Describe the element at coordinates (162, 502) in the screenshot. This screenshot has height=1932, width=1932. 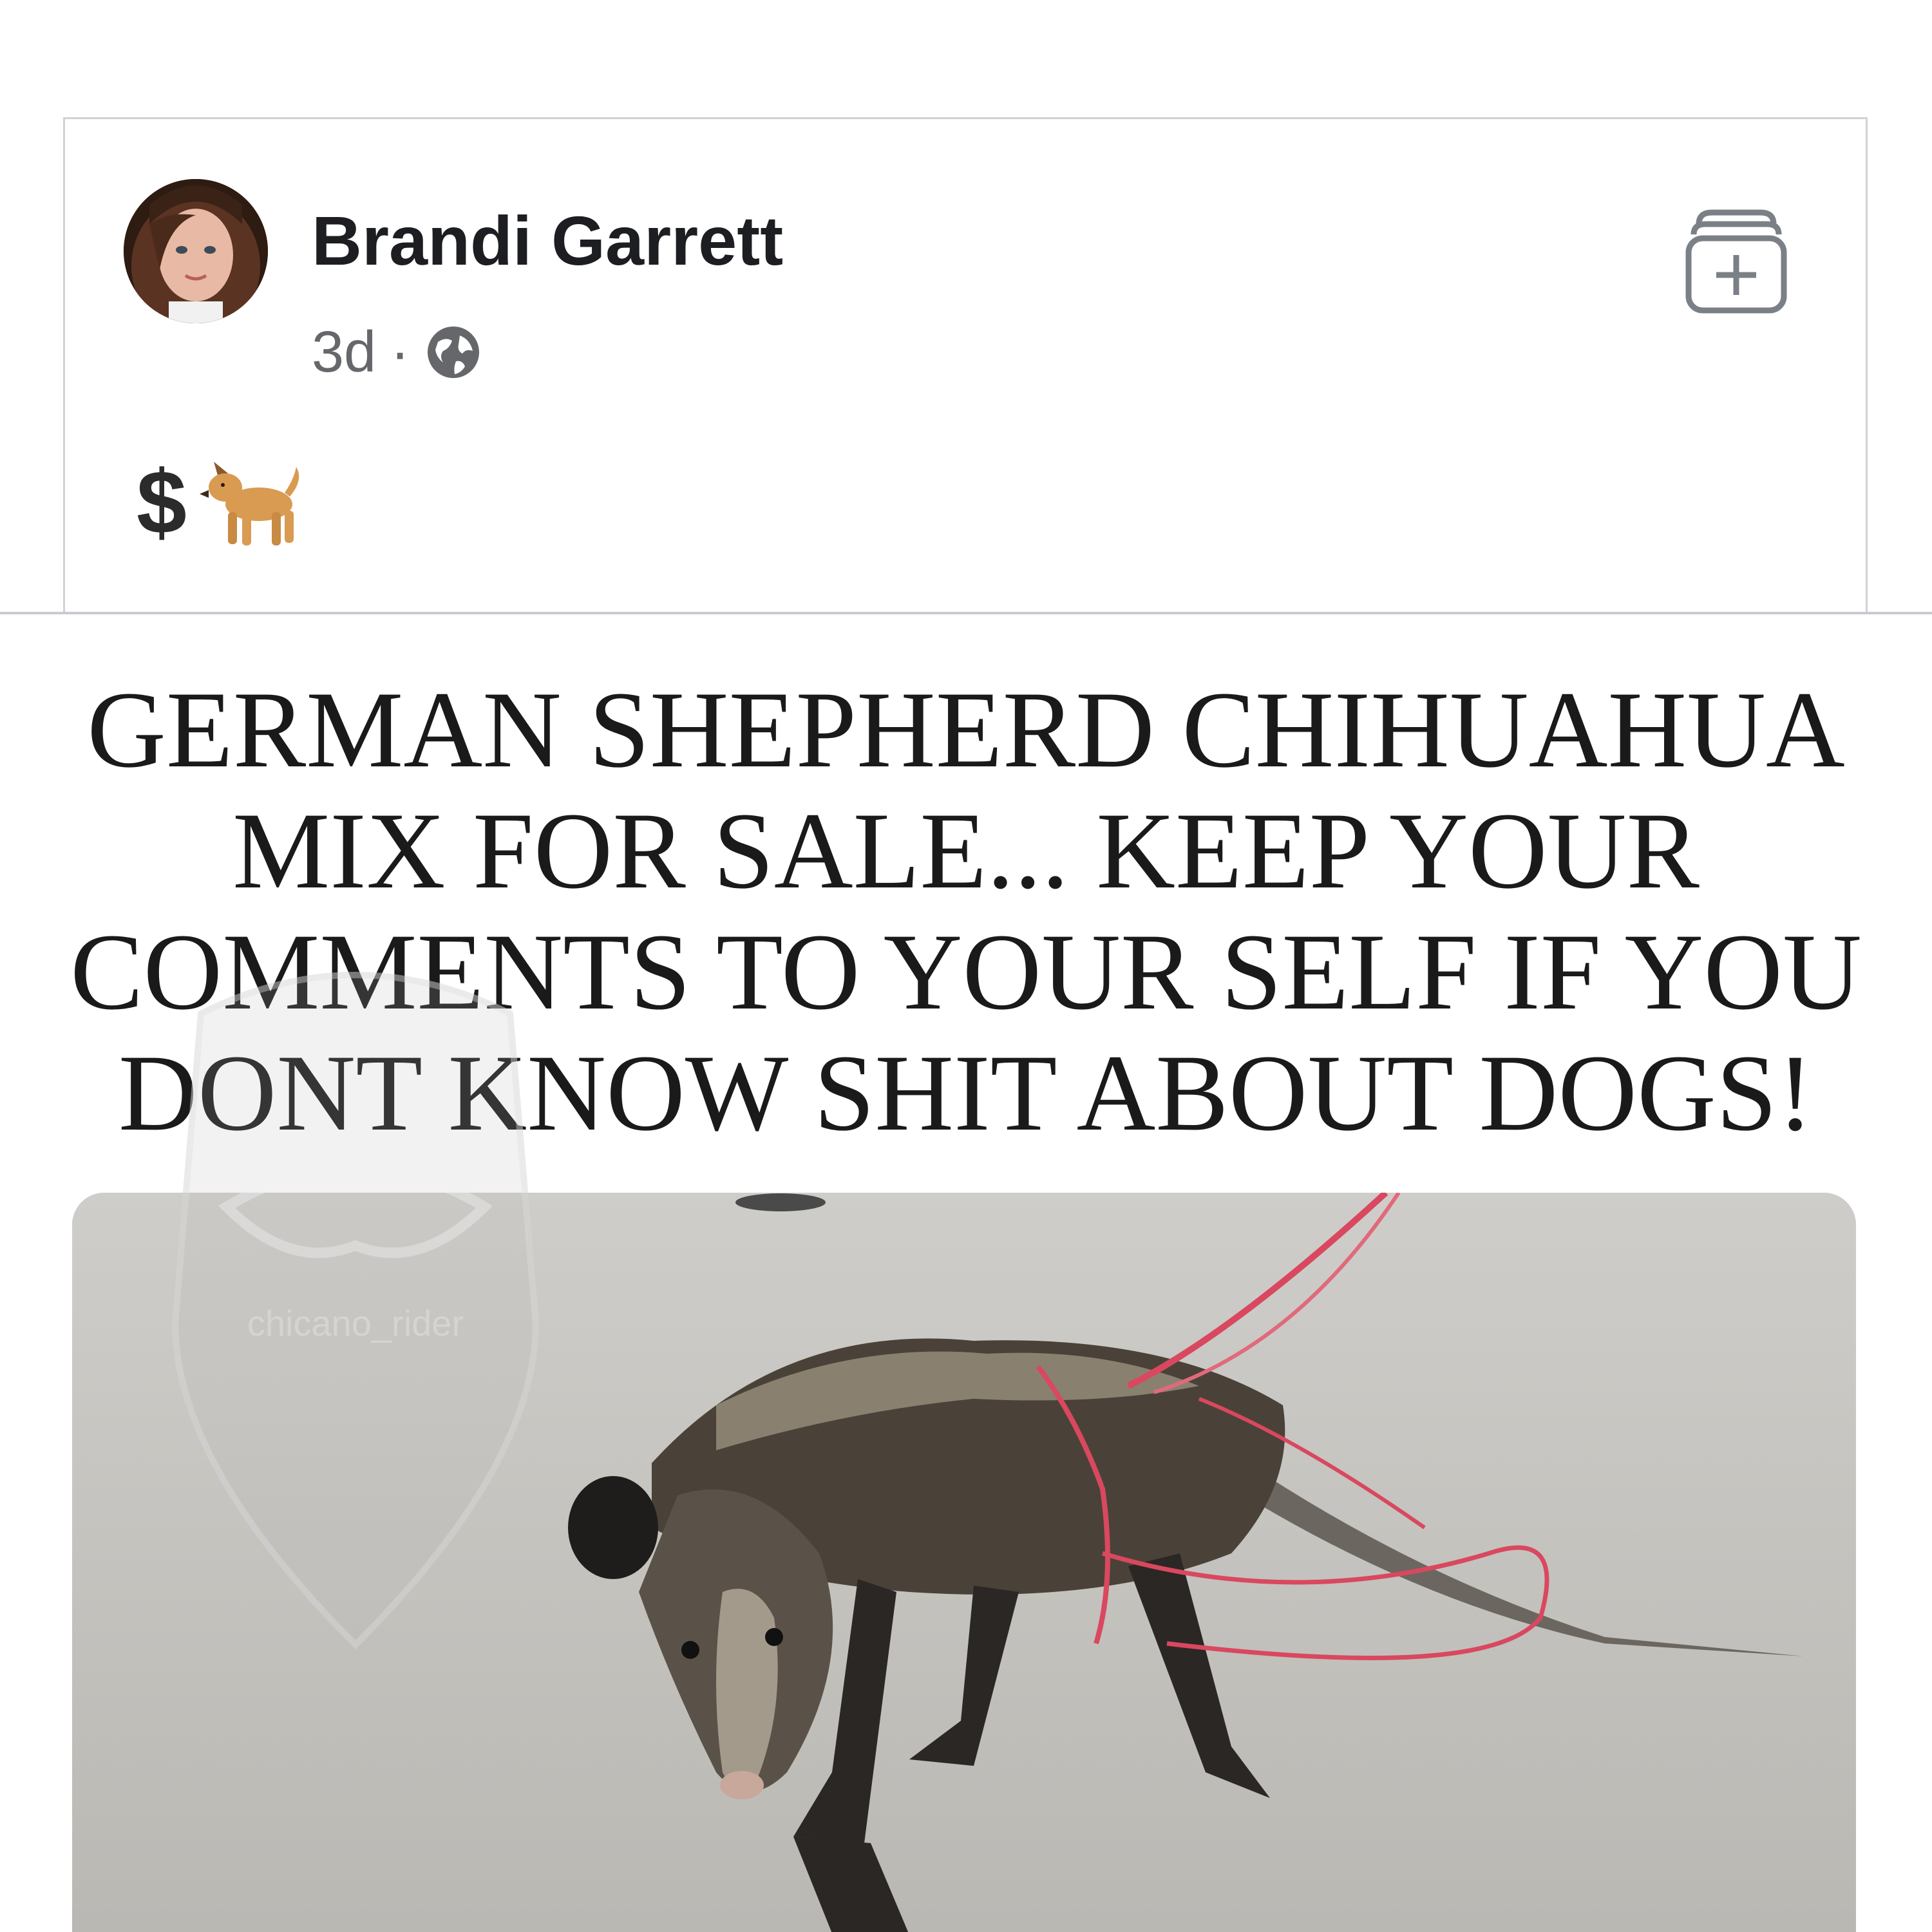
I see `post-text-dollar: $` at that location.